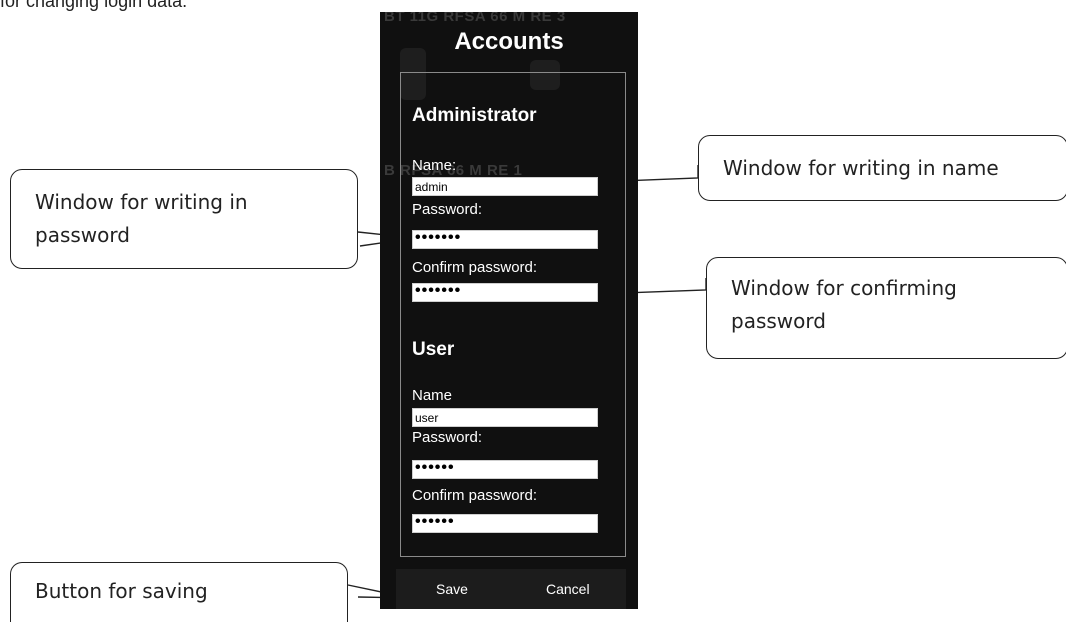 The image size is (1066, 622). I want to click on intro-text: for changing login data., so click(94, 5).